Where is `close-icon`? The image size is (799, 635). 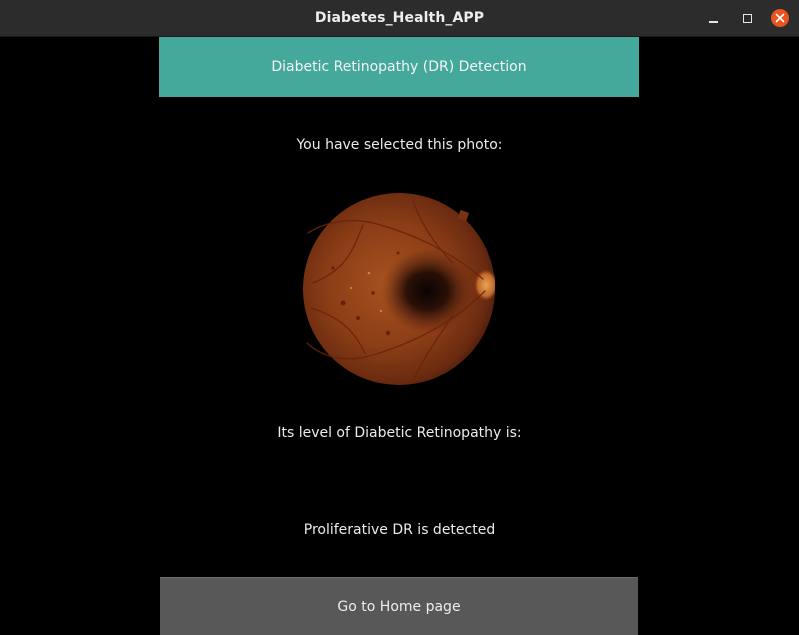 close-icon is located at coordinates (780, 18).